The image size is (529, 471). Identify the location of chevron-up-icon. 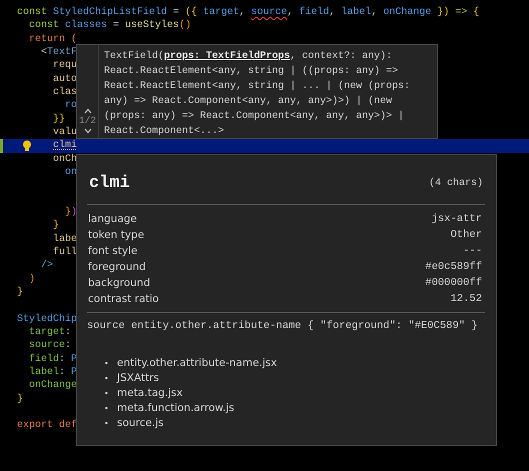
(88, 111).